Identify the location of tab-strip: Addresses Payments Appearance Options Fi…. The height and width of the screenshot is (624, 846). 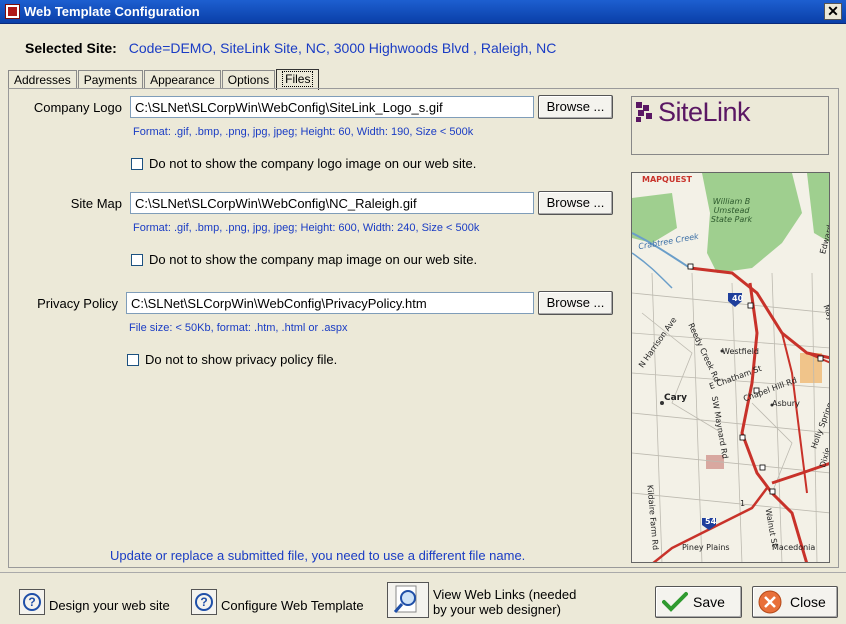
(164, 78).